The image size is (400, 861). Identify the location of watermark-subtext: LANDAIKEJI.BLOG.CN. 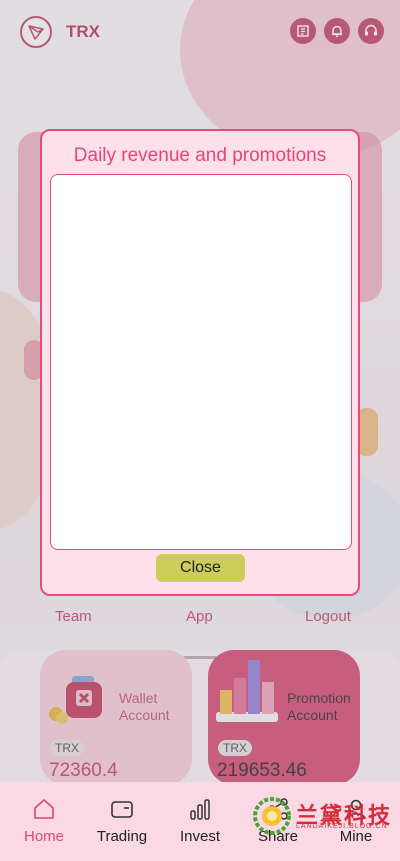
(342, 826).